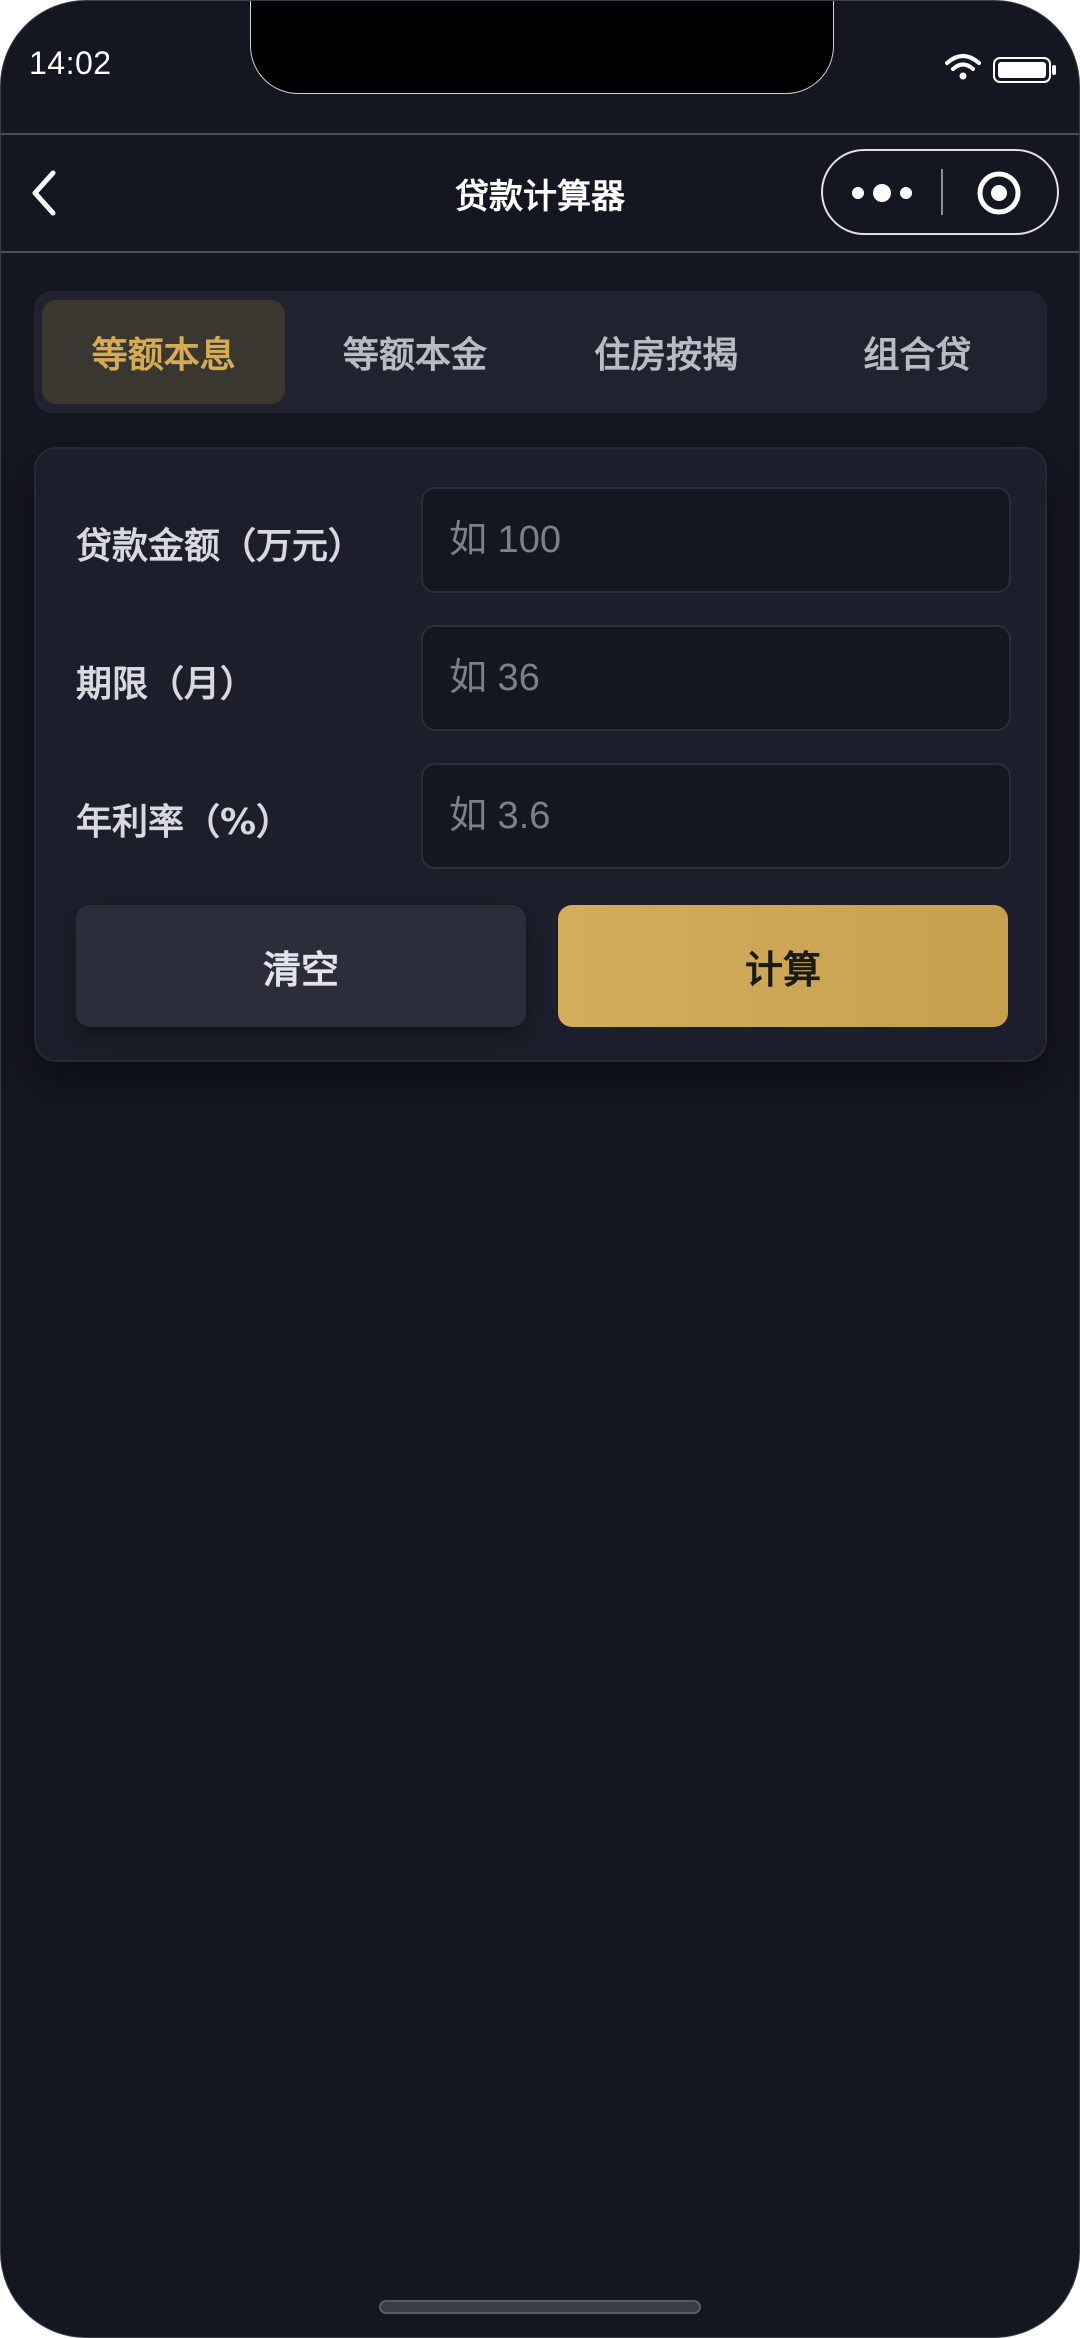 The height and width of the screenshot is (2338, 1080). What do you see at coordinates (301, 966) in the screenshot?
I see `clear-button: 清空` at bounding box center [301, 966].